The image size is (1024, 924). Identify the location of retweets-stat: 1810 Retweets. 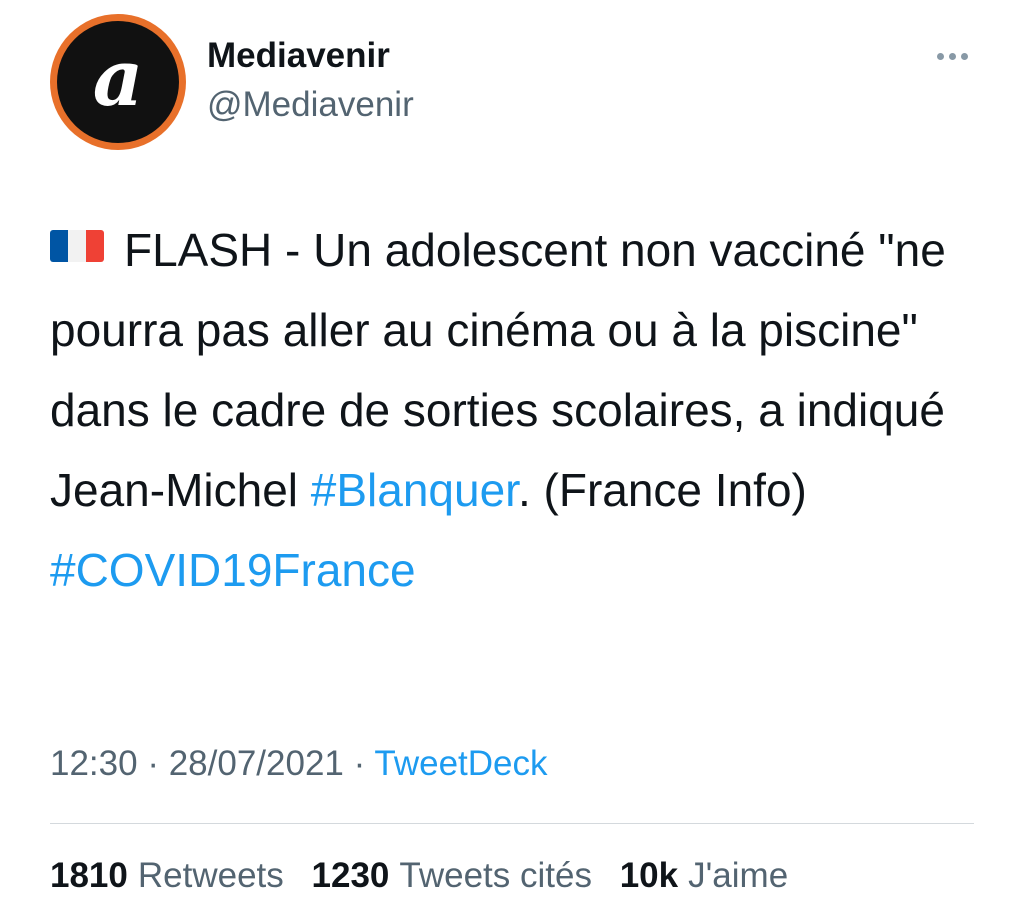
(167, 876).